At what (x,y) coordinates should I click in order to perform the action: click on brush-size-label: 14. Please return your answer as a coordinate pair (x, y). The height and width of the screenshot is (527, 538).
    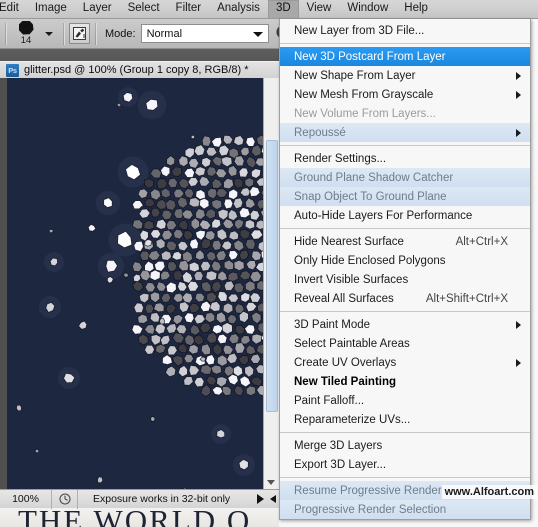
    Looking at the image, I should click on (26, 40).